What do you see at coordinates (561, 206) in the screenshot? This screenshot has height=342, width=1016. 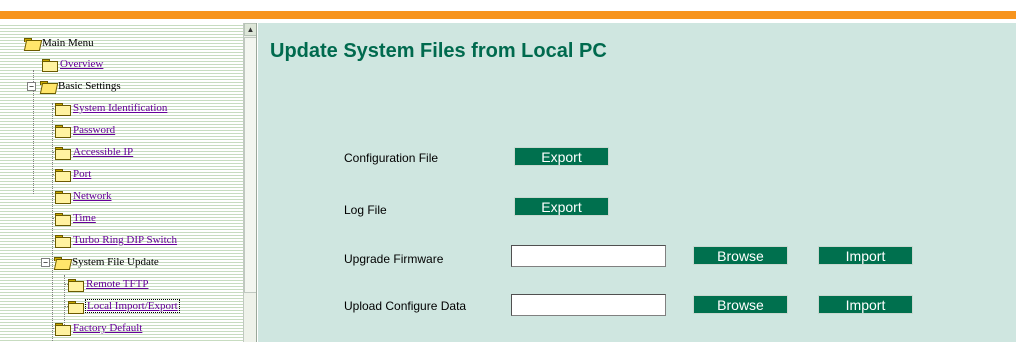 I see `export-log-button: Export` at bounding box center [561, 206].